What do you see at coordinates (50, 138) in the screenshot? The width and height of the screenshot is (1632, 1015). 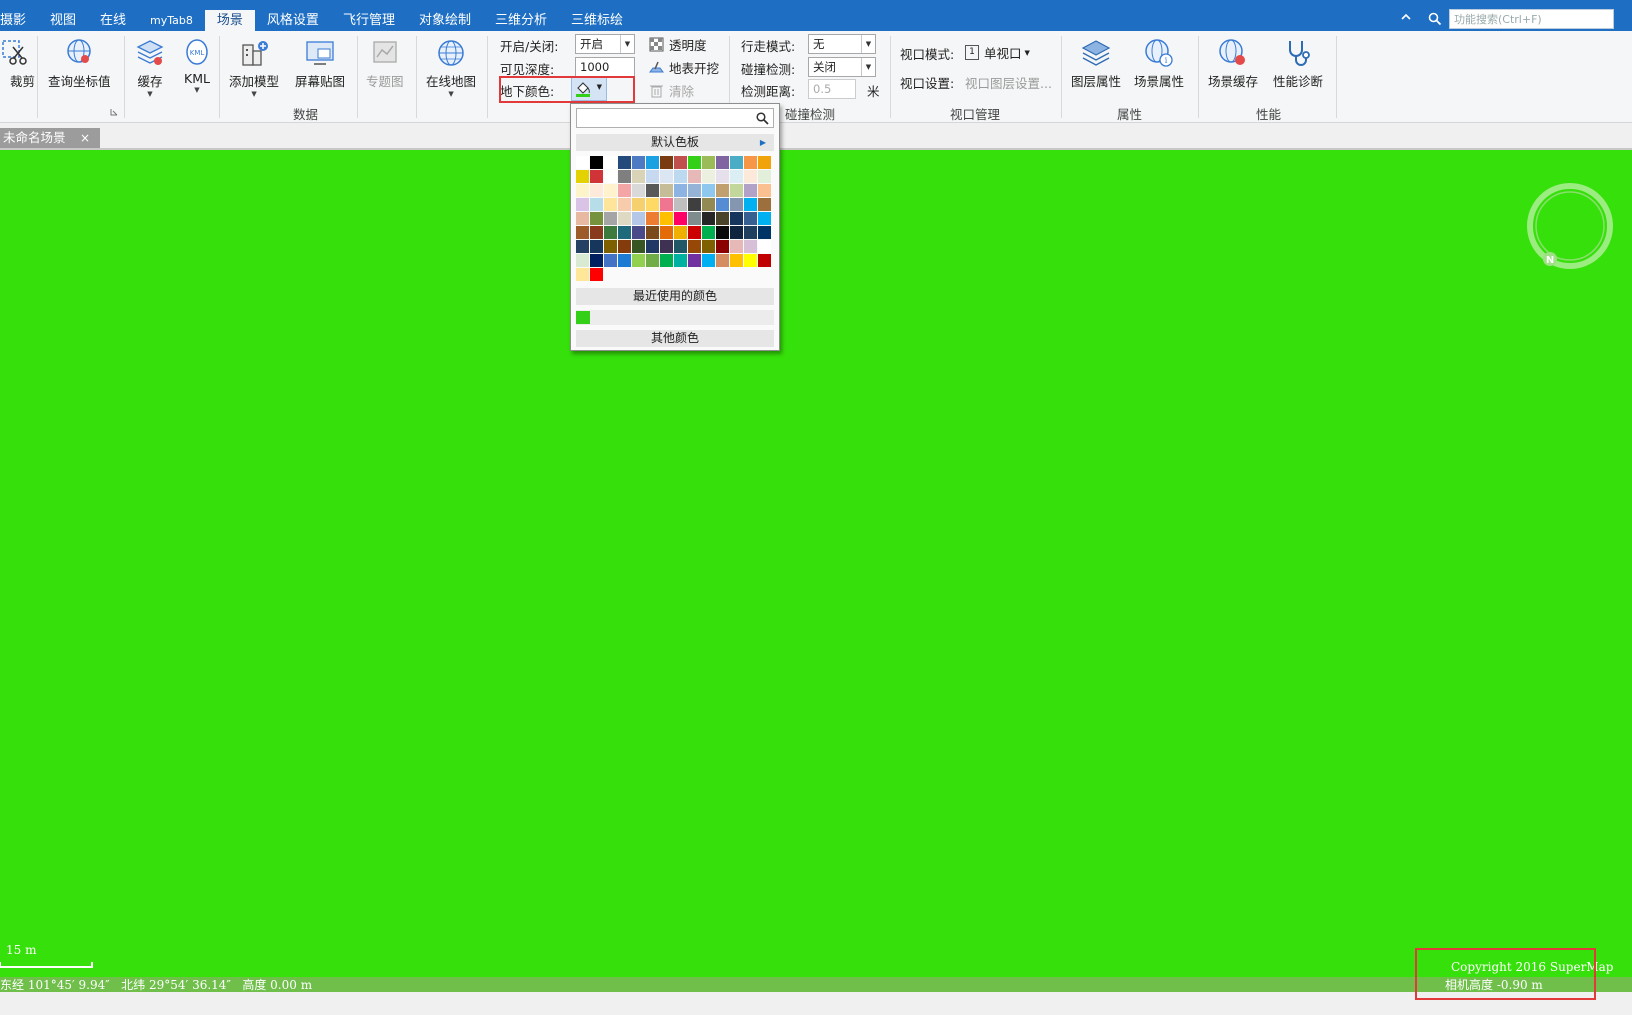 I see `scene-document-tab: 未命名场景 ×` at bounding box center [50, 138].